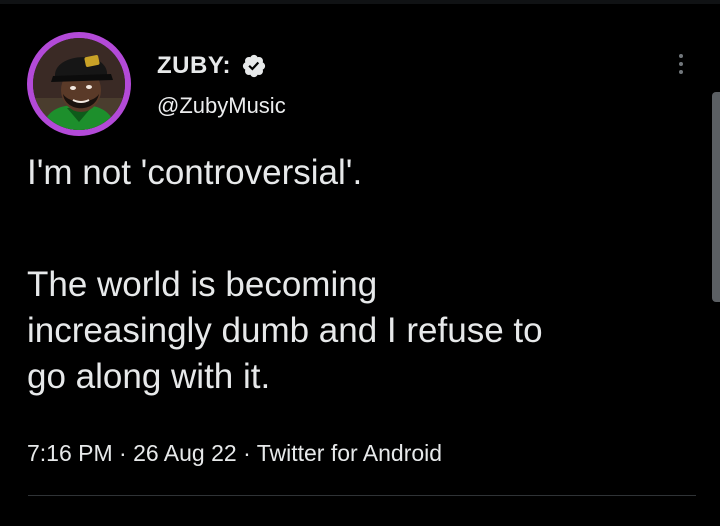 Image resolution: width=720 pixels, height=526 pixels. I want to click on avatar-photo, so click(79, 84).